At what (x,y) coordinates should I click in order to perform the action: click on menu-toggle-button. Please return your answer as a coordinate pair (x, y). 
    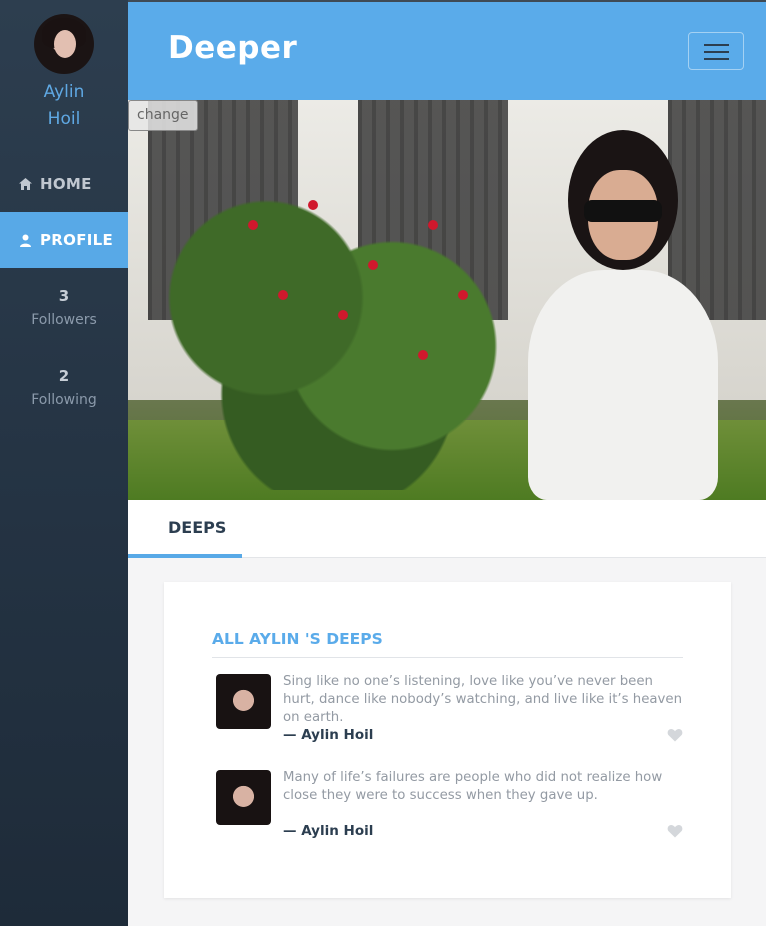
    Looking at the image, I should click on (716, 51).